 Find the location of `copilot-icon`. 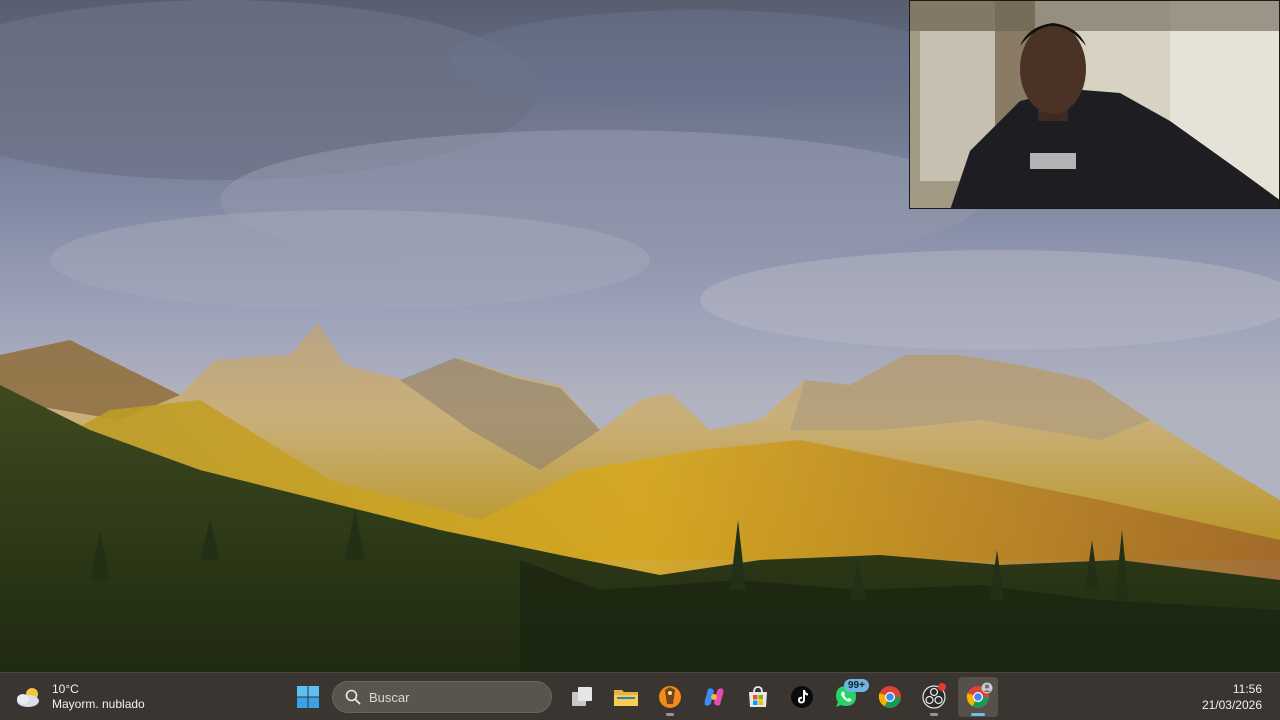

copilot-icon is located at coordinates (714, 697).